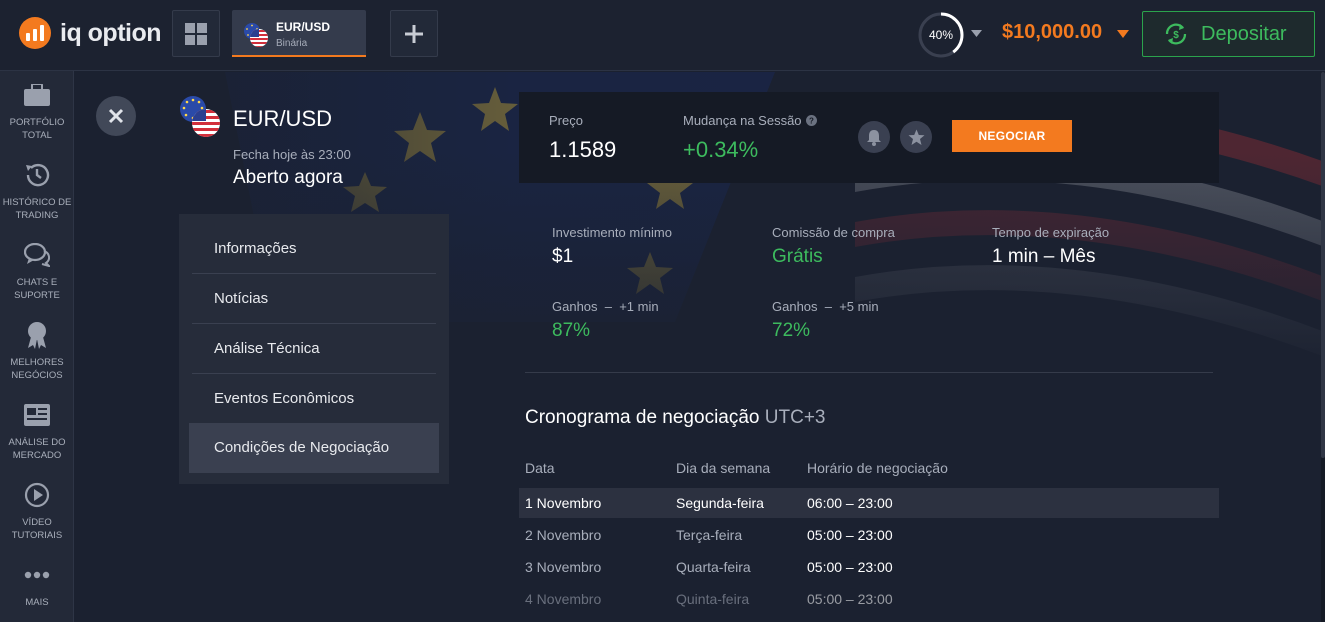 Image resolution: width=1325 pixels, height=622 pixels. I want to click on schedule-weekday: Quinta-feira, so click(713, 599).